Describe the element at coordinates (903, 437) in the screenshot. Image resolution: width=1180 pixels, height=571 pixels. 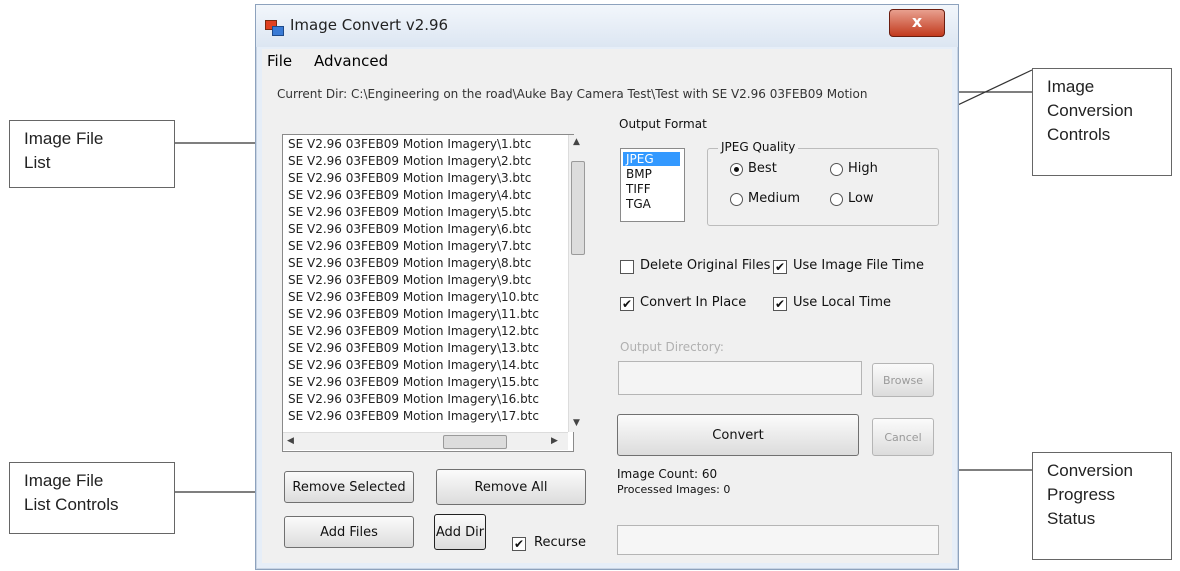
I see `cancel-button: Cancel` at that location.